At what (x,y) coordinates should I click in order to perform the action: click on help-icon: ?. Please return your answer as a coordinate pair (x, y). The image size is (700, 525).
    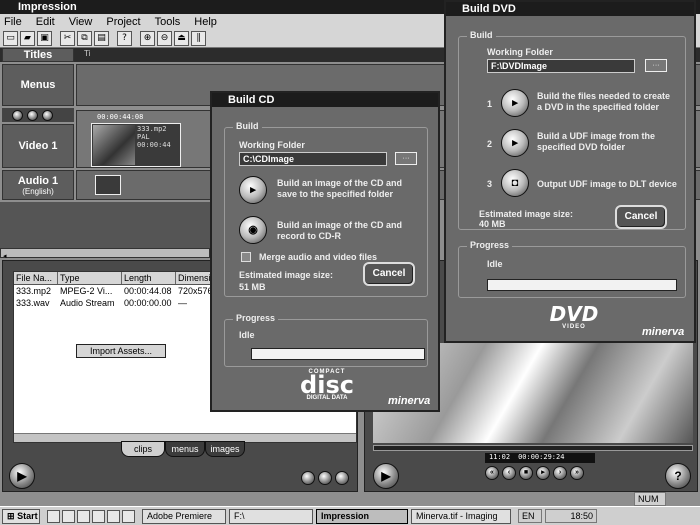
    Looking at the image, I should click on (124, 38).